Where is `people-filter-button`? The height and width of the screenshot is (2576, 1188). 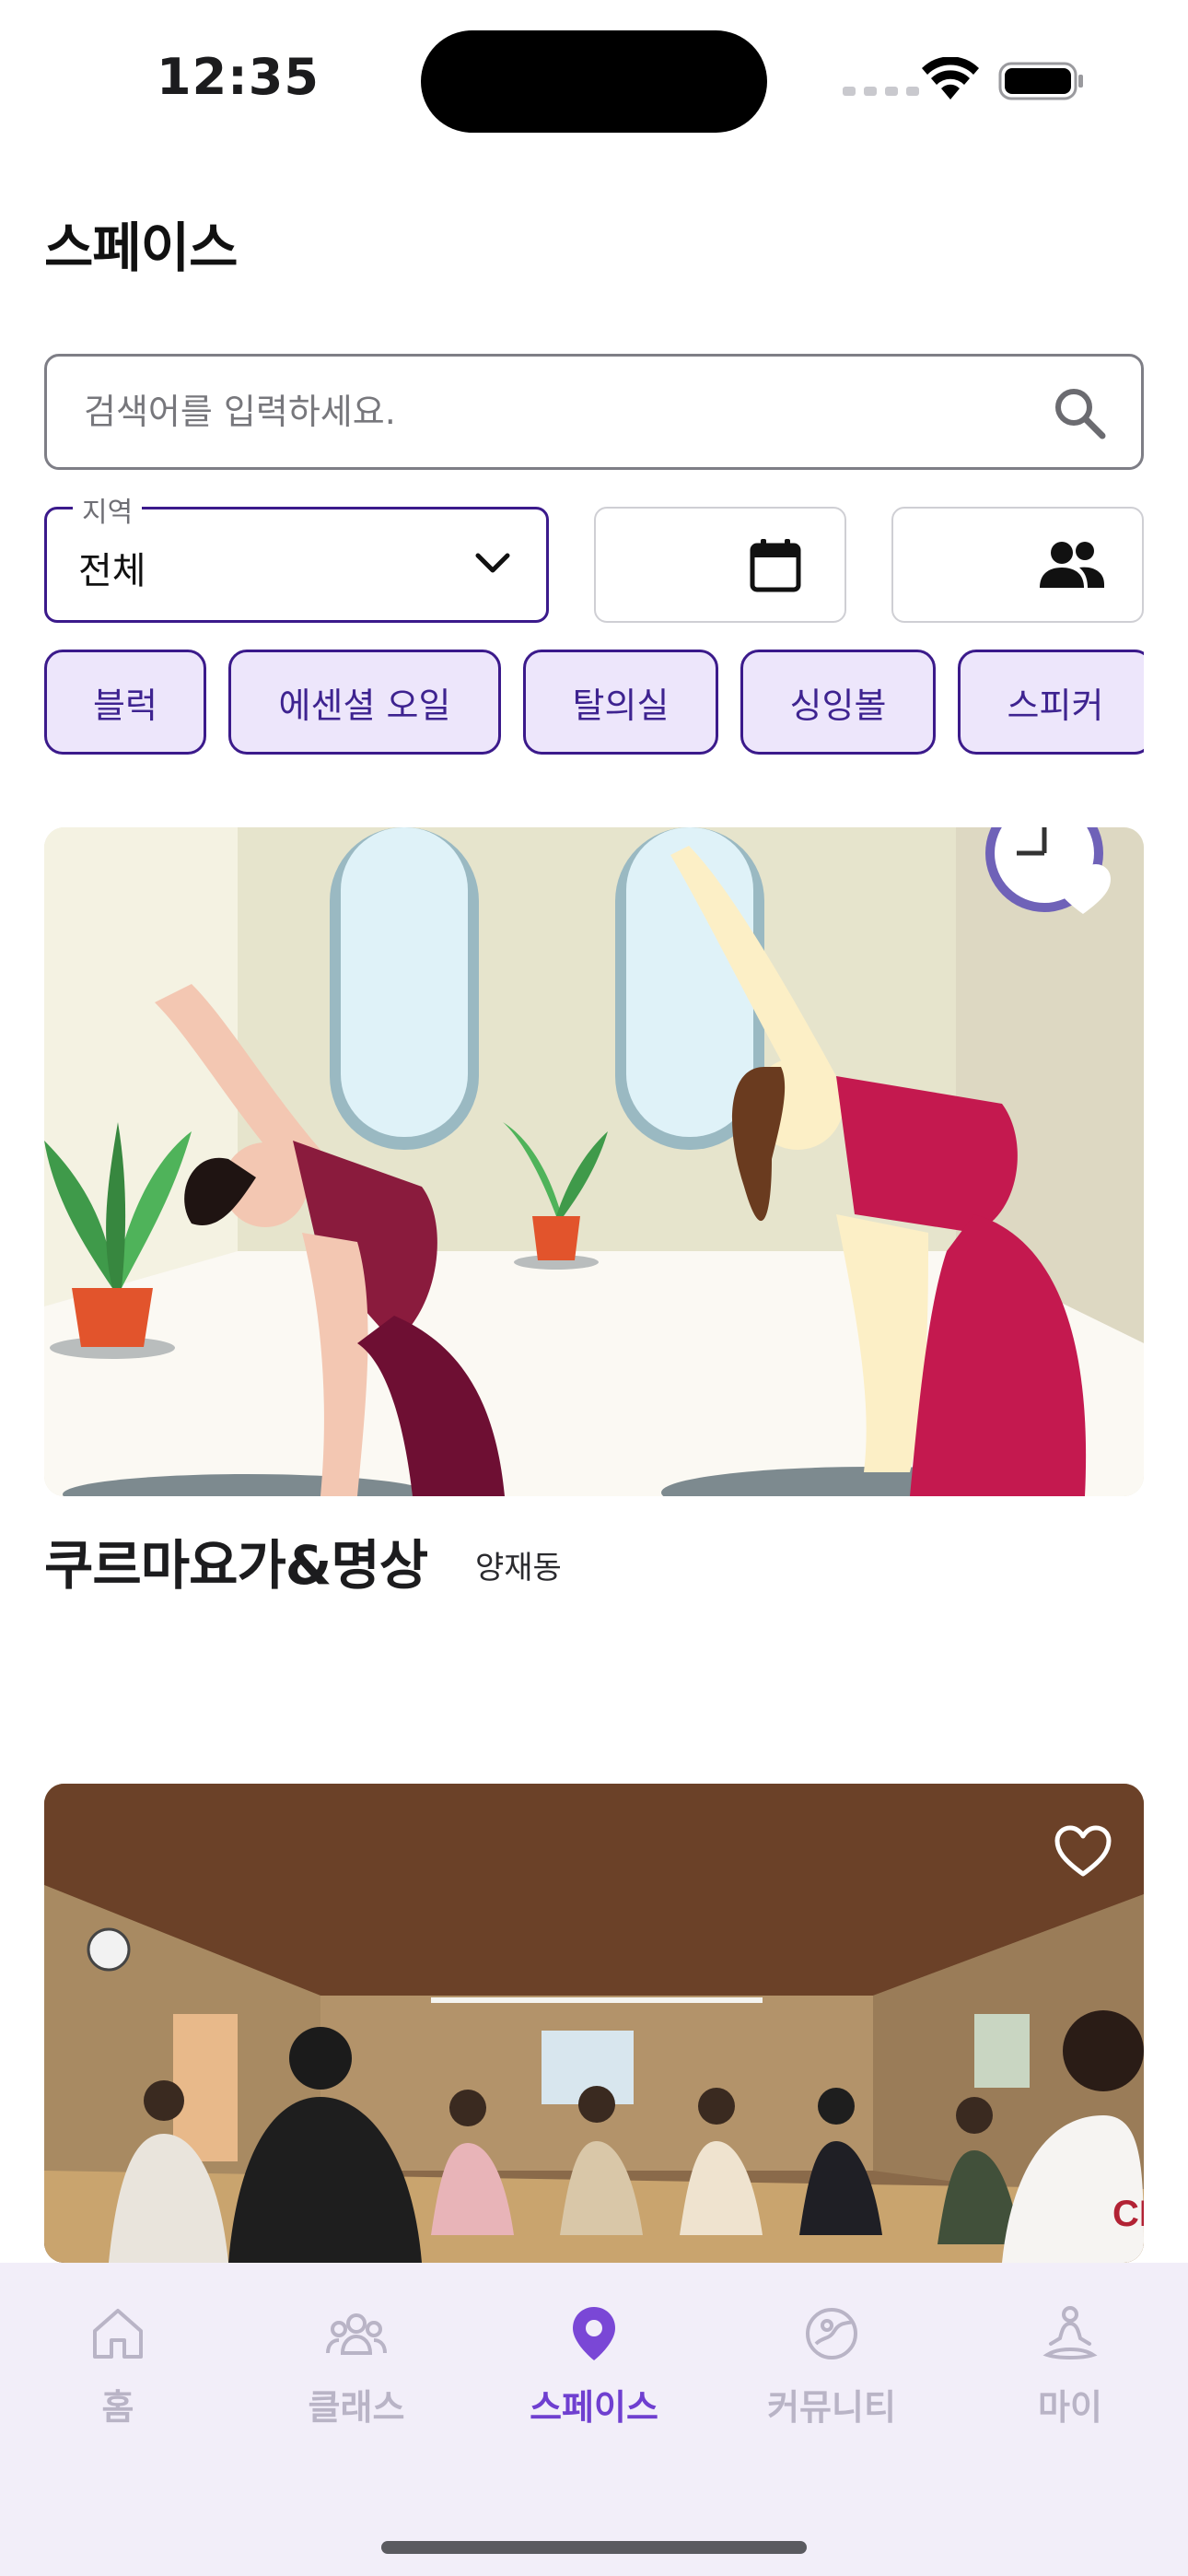
people-filter-button is located at coordinates (1017, 565).